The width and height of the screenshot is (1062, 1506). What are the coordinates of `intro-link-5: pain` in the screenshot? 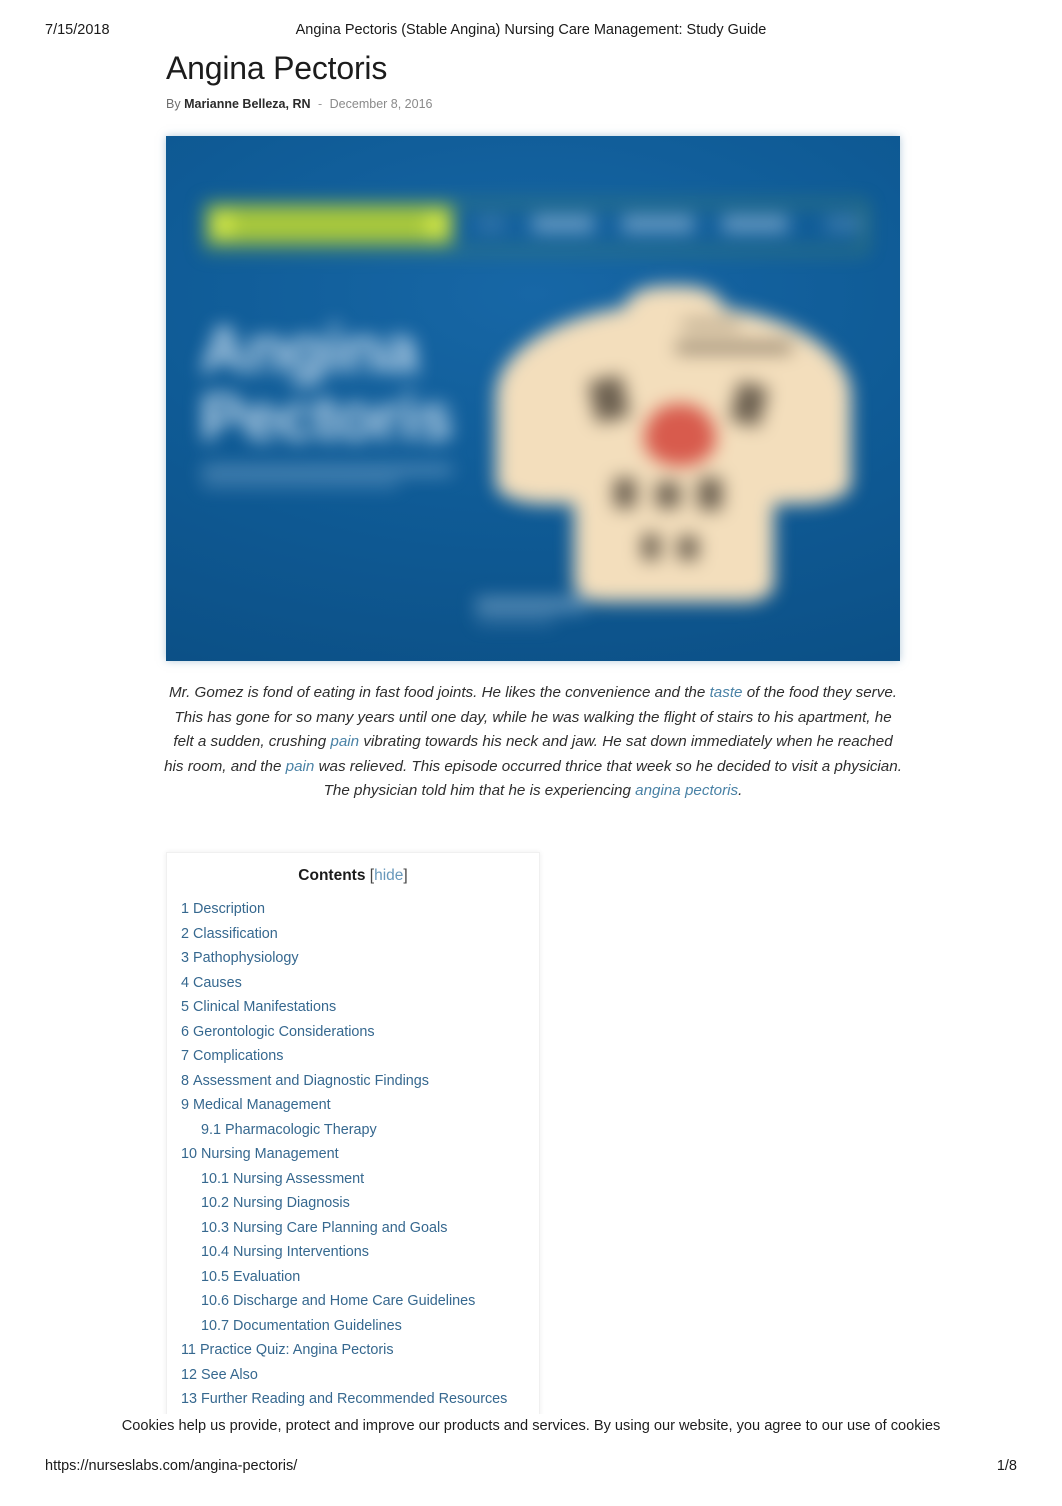 It's located at (300, 766).